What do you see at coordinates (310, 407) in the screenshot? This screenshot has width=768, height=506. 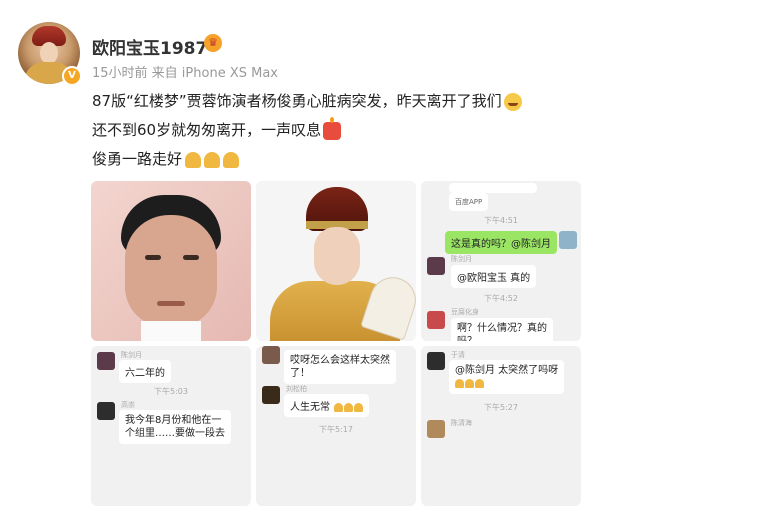 I see `chat-message: 人生无常` at bounding box center [310, 407].